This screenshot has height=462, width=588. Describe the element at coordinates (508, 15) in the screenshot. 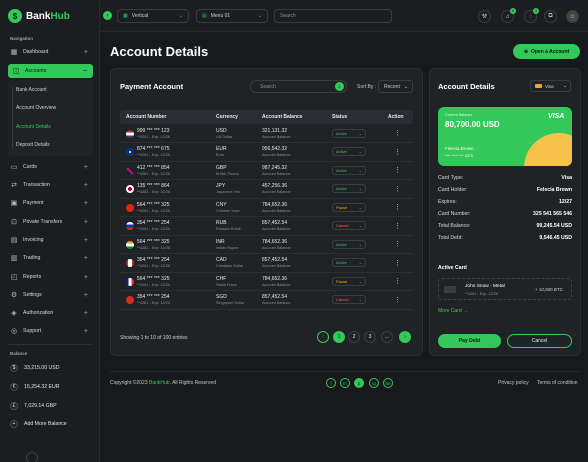

I see `notifications-button: ♫ 8` at that location.